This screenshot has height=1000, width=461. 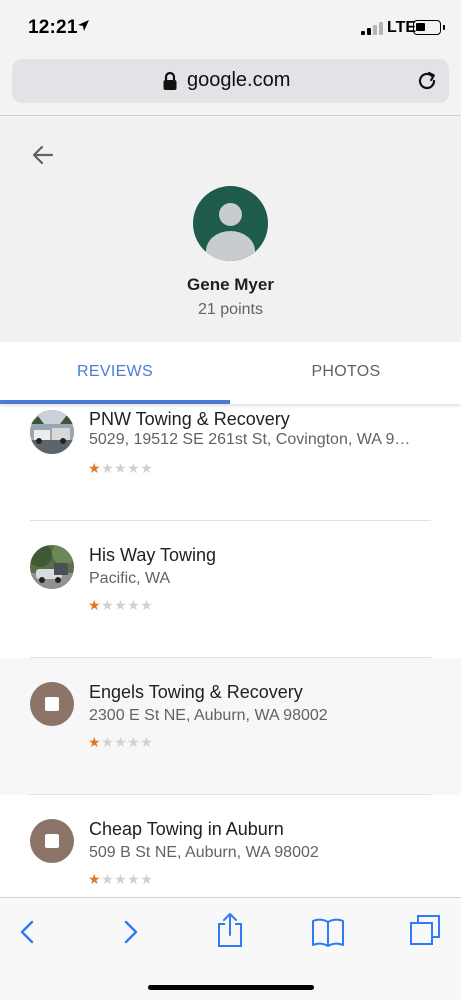 What do you see at coordinates (53, 27) in the screenshot?
I see `status-time: 12:21` at bounding box center [53, 27].